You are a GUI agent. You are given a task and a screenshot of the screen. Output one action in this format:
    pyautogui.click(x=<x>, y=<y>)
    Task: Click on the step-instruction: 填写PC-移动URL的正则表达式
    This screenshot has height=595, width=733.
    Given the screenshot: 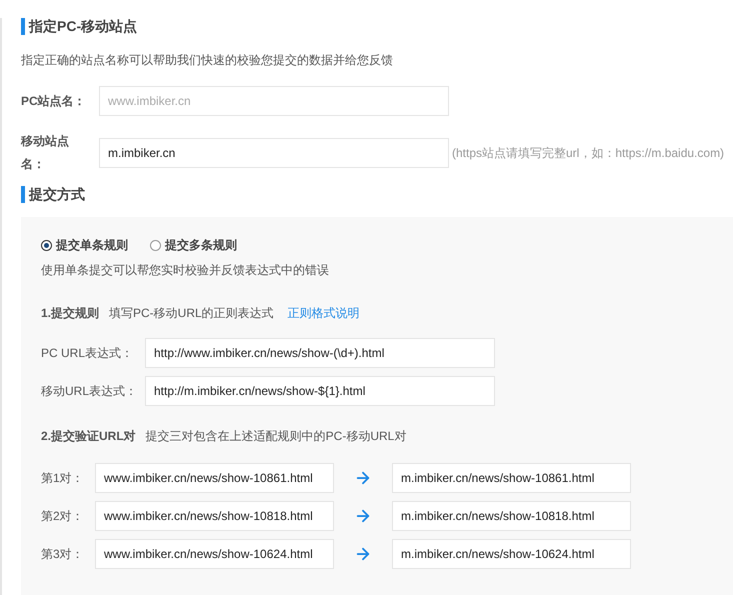 What is the action you would take?
    pyautogui.click(x=191, y=313)
    